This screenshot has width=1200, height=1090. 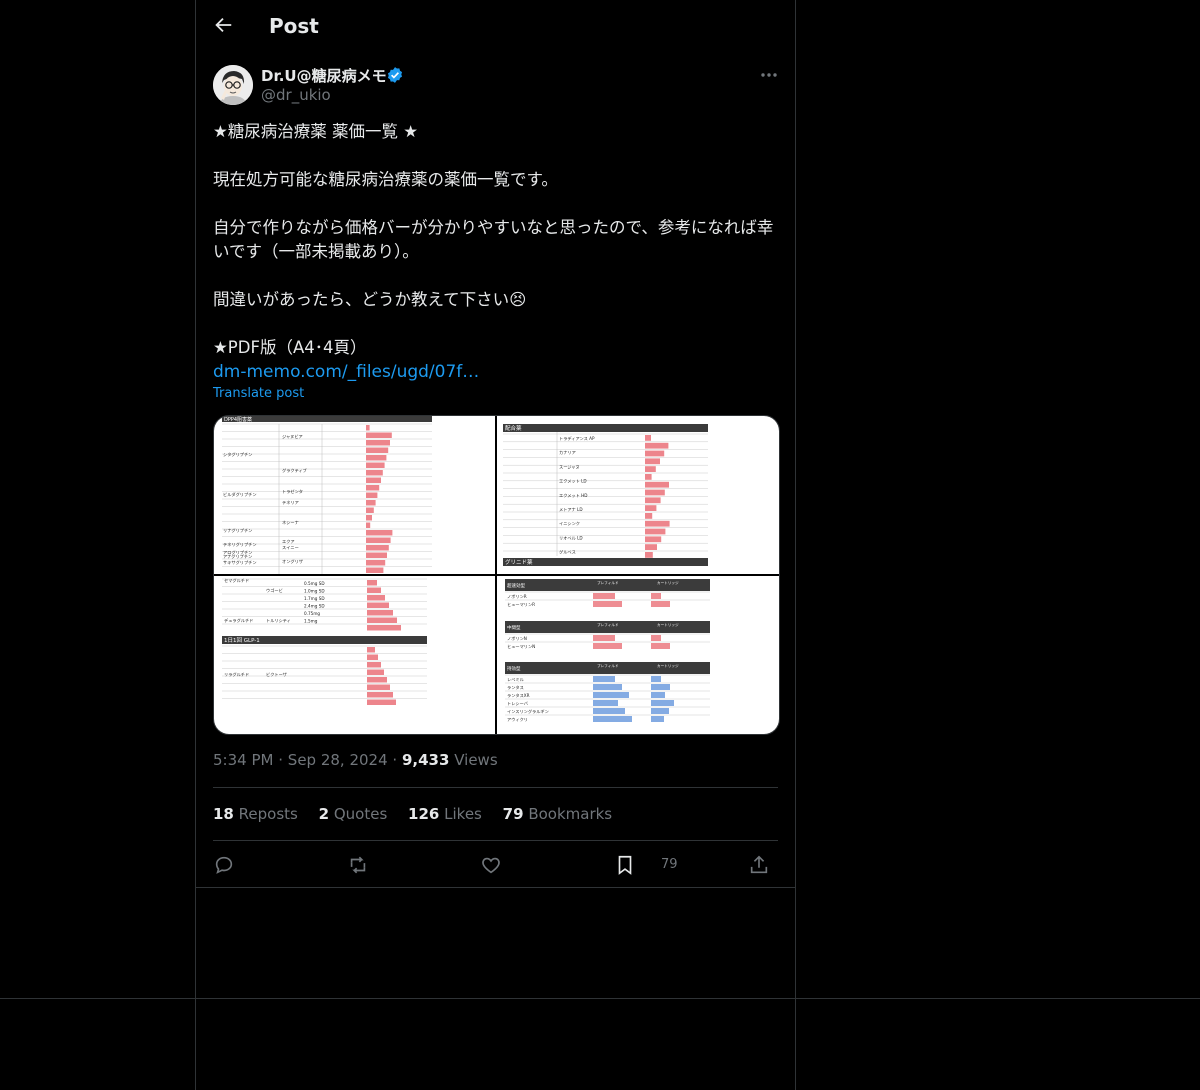 What do you see at coordinates (295, 470) in the screenshot?
I see `brand-name: グラクティブ` at bounding box center [295, 470].